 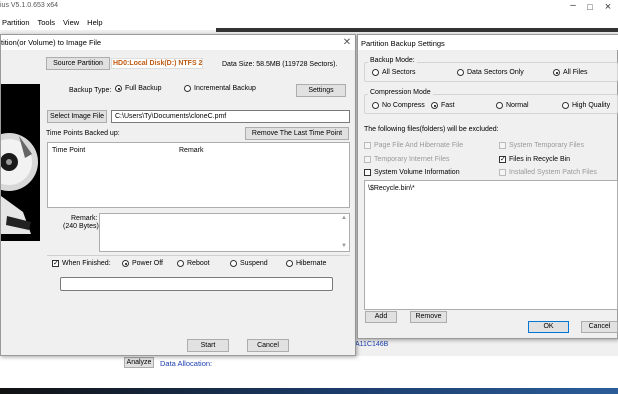 What do you see at coordinates (548, 327) in the screenshot?
I see `ok-button: OK` at bounding box center [548, 327].